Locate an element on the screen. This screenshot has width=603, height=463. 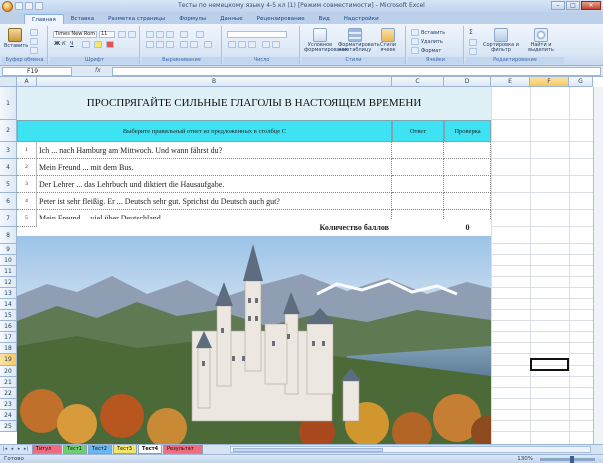
cut-icon is located at coordinates (34, 32).